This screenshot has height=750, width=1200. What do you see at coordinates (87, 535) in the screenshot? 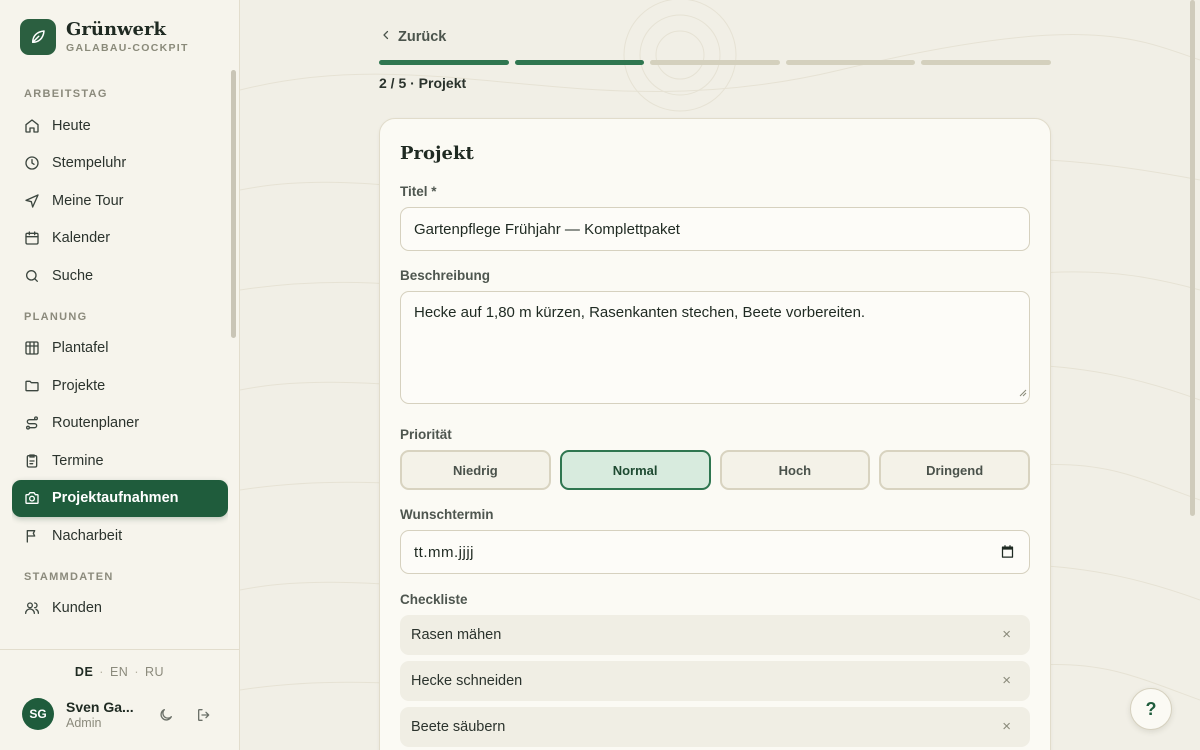
I see `sidebar-item-label: Nacharbeit` at bounding box center [87, 535].